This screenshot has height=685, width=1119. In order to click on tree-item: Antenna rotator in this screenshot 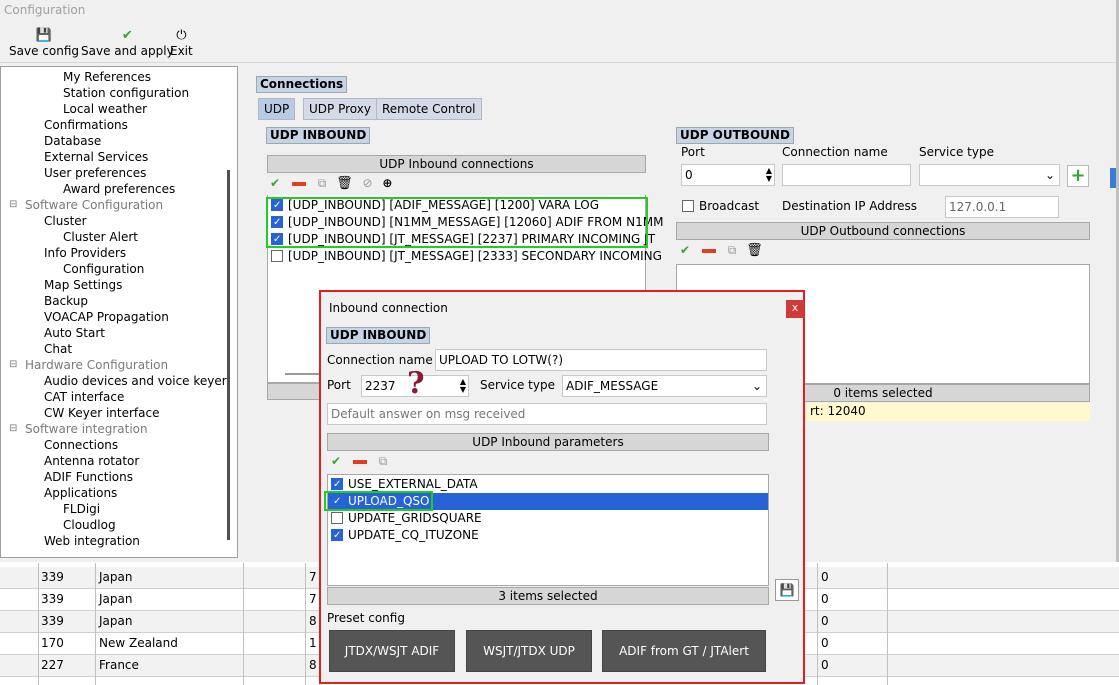, I will do `click(91, 461)`.